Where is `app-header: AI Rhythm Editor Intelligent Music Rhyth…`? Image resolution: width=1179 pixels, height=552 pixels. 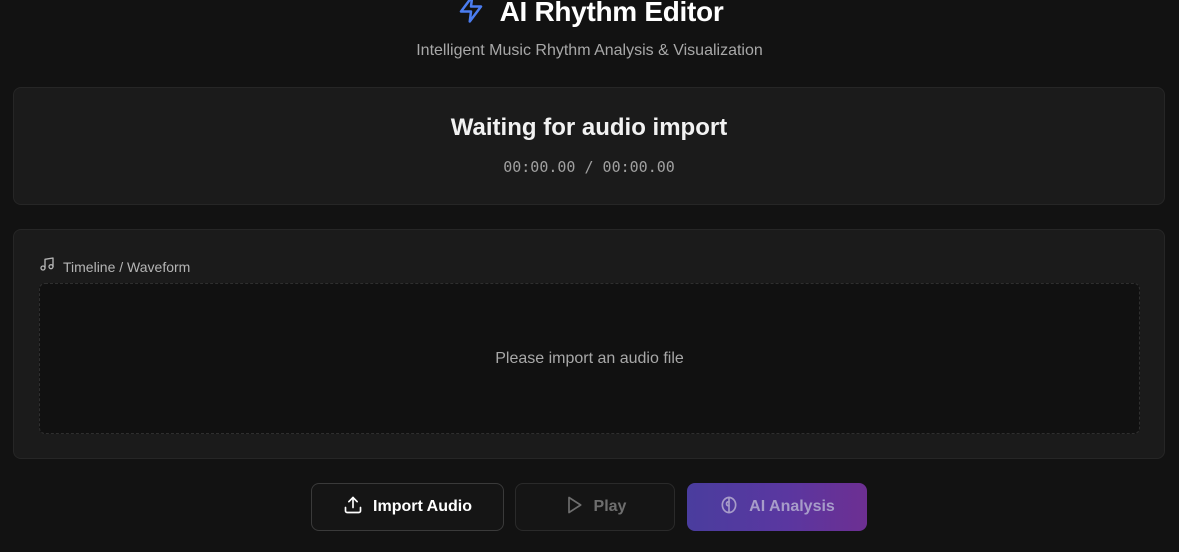
app-header: AI Rhythm Editor Intelligent Music Rhyth… is located at coordinates (589, 40).